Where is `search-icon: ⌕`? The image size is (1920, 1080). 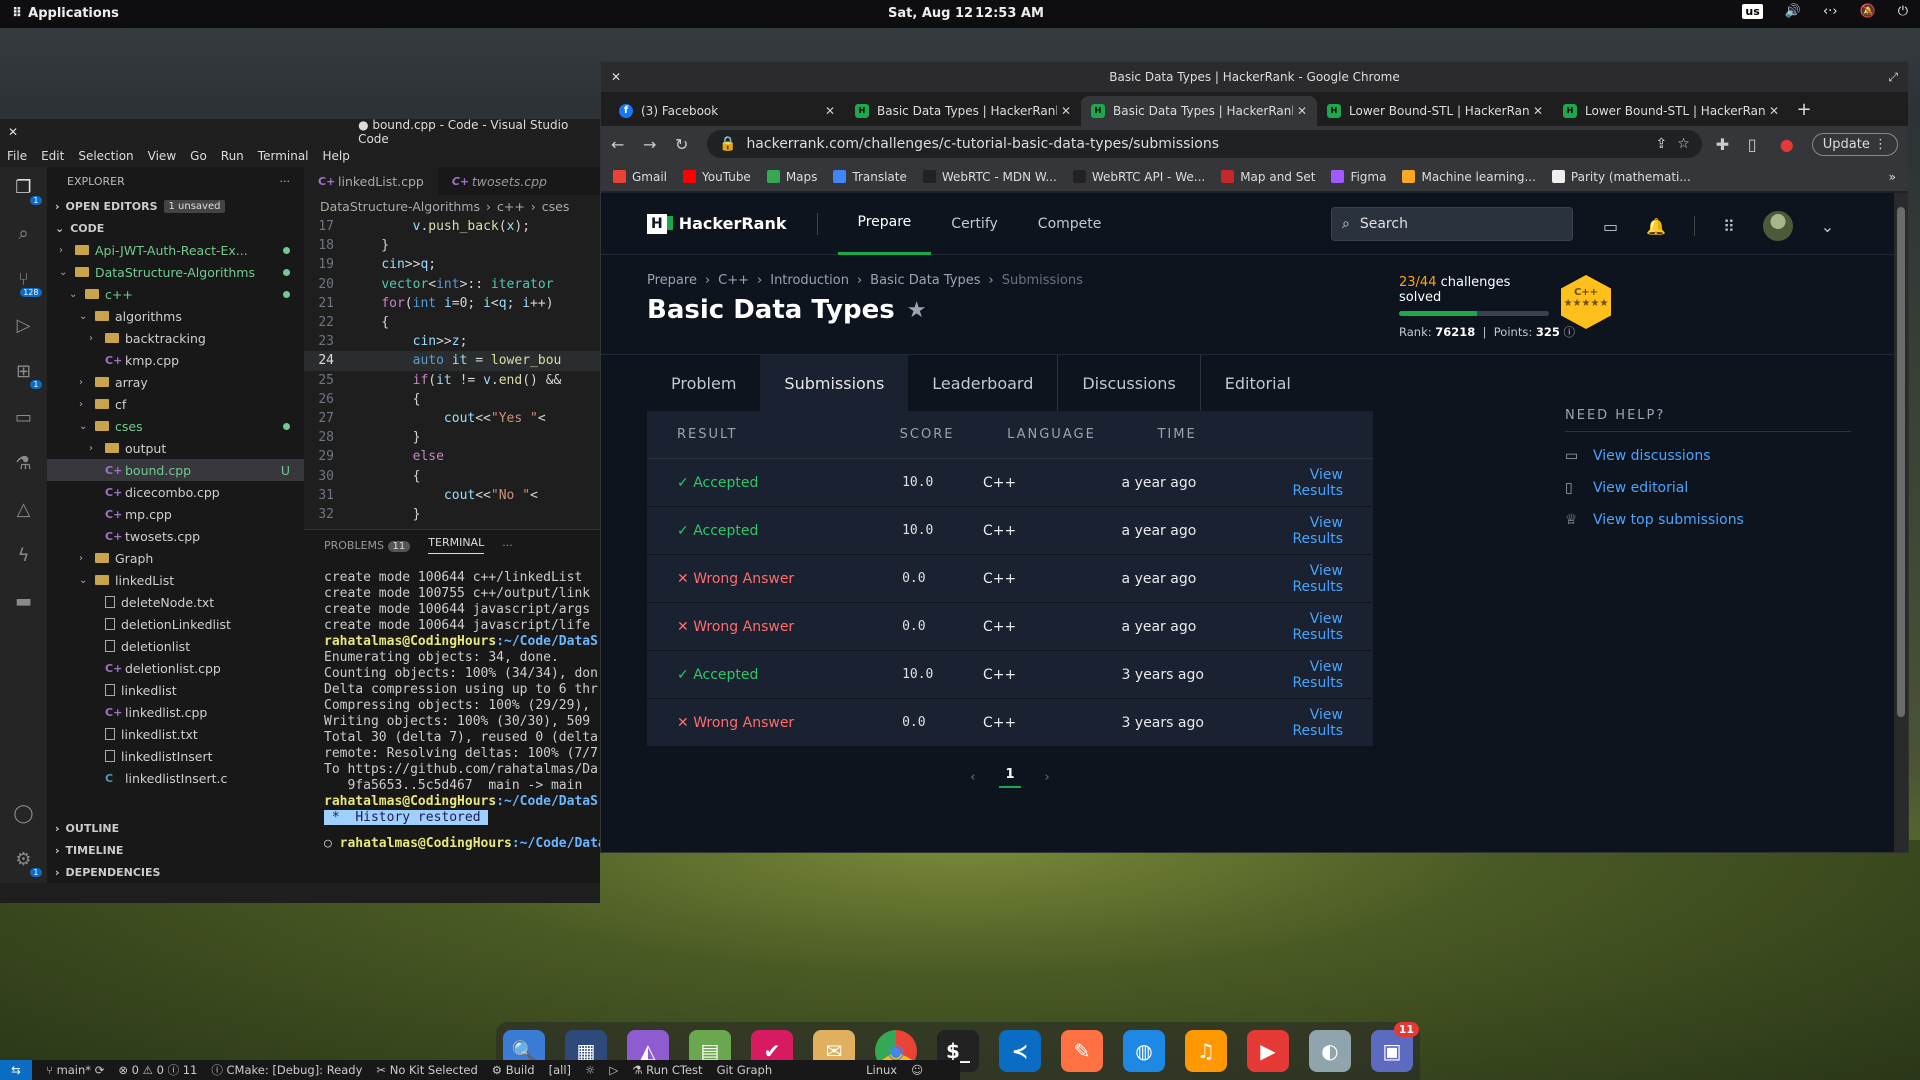 search-icon: ⌕ is located at coordinates (24, 235).